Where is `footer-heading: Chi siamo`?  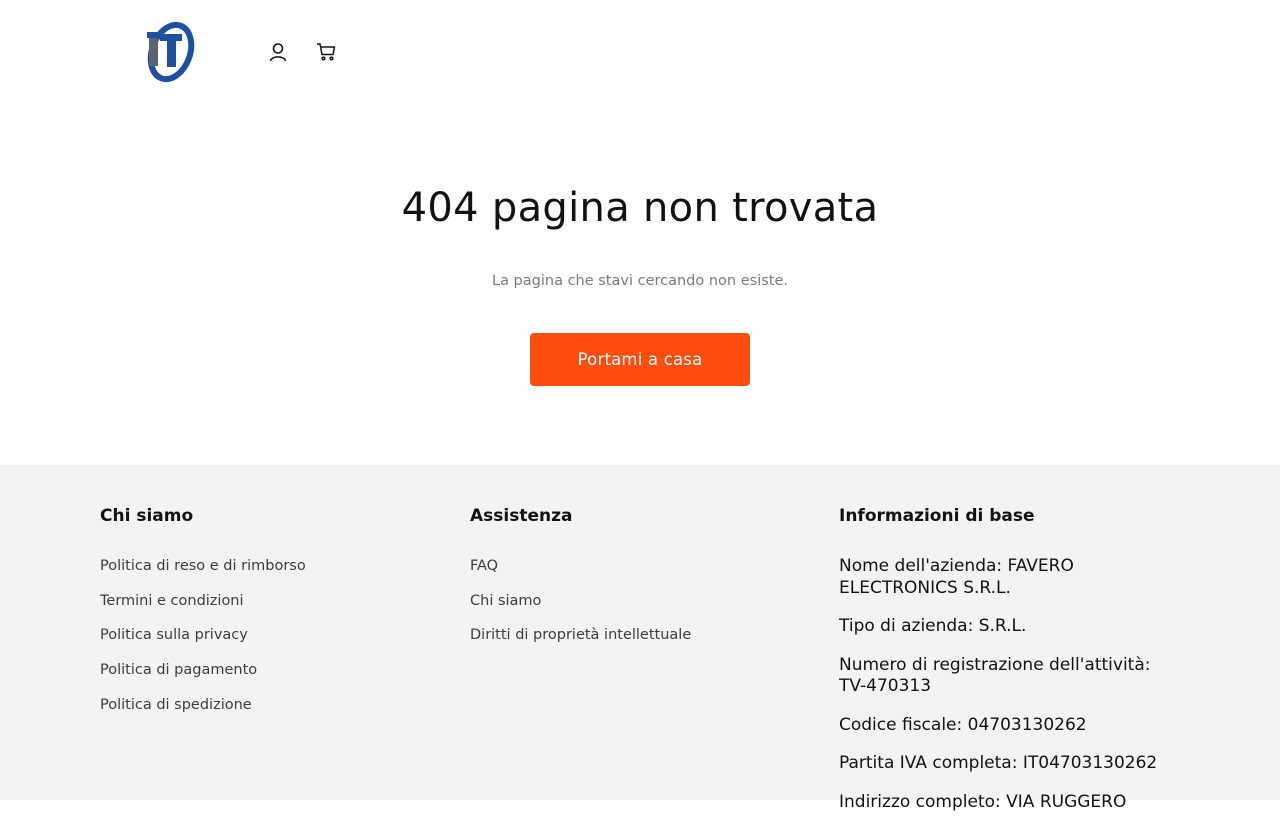 footer-heading: Chi siamo is located at coordinates (147, 516).